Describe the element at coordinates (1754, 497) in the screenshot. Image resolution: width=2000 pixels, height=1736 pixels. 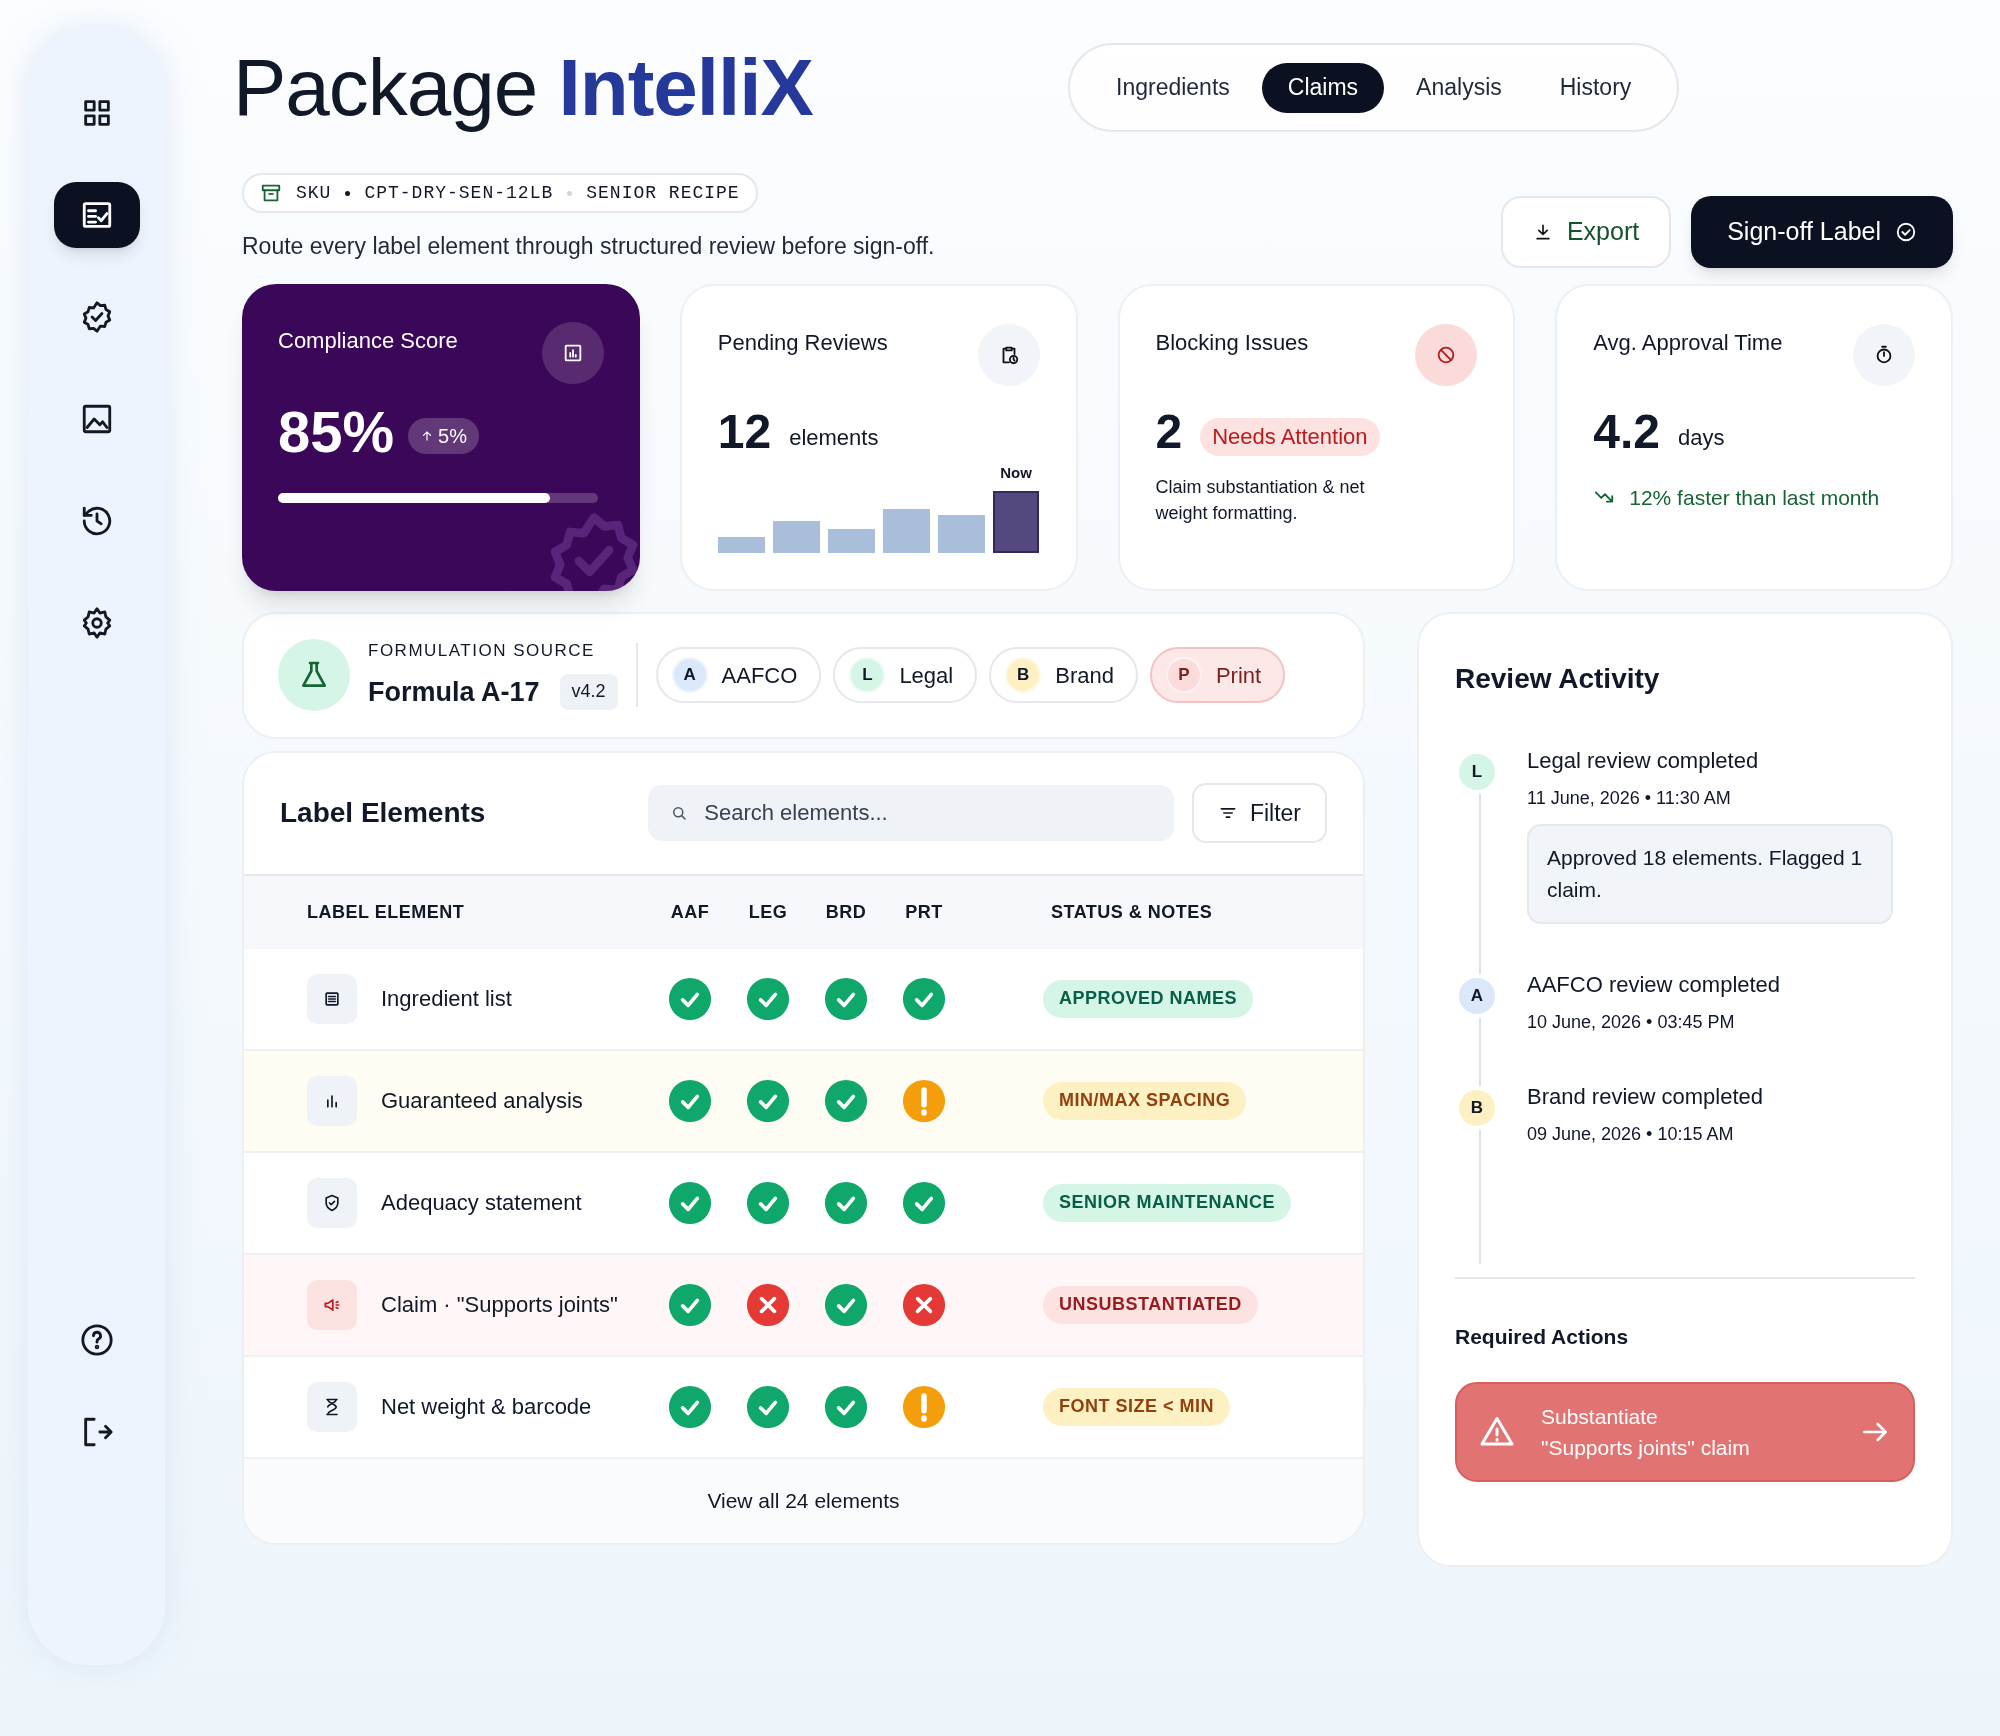
I see `trend-text: 12% faster than last month` at that location.